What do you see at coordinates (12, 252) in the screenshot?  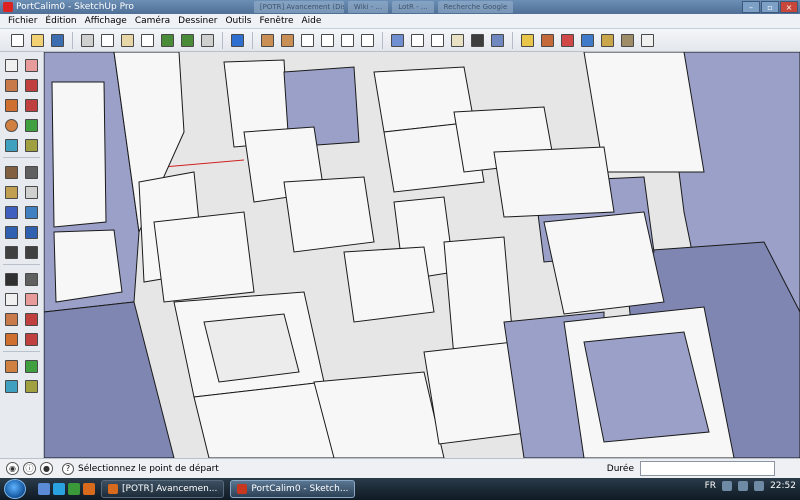 I see `protractor-tool` at bounding box center [12, 252].